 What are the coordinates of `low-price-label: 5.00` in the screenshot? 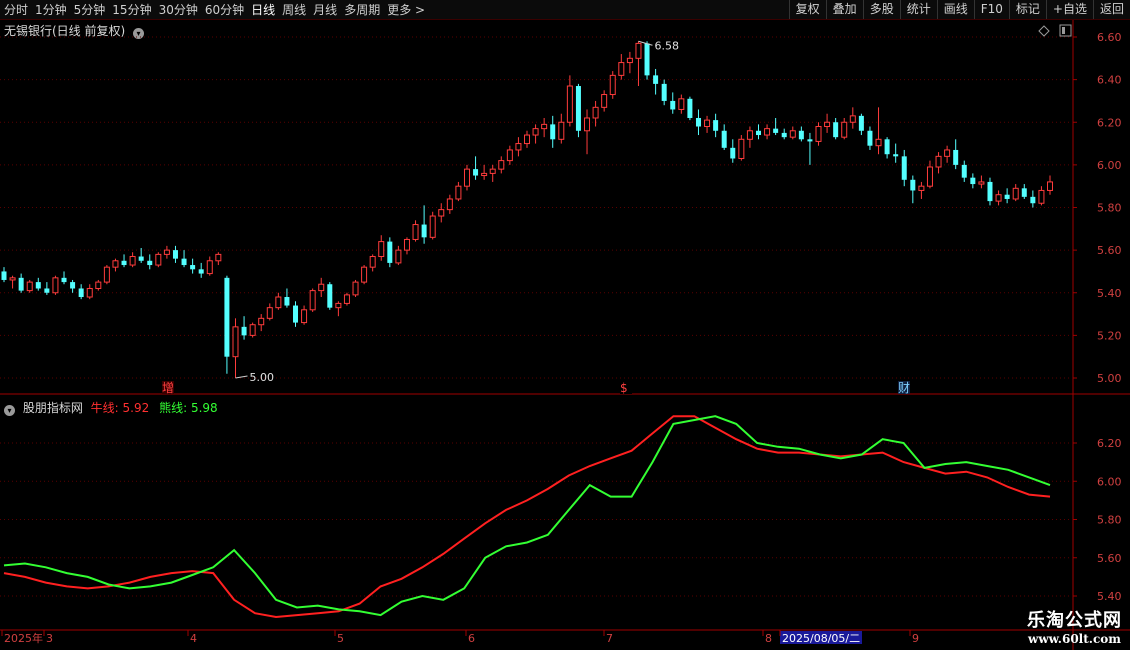 It's located at (261, 377).